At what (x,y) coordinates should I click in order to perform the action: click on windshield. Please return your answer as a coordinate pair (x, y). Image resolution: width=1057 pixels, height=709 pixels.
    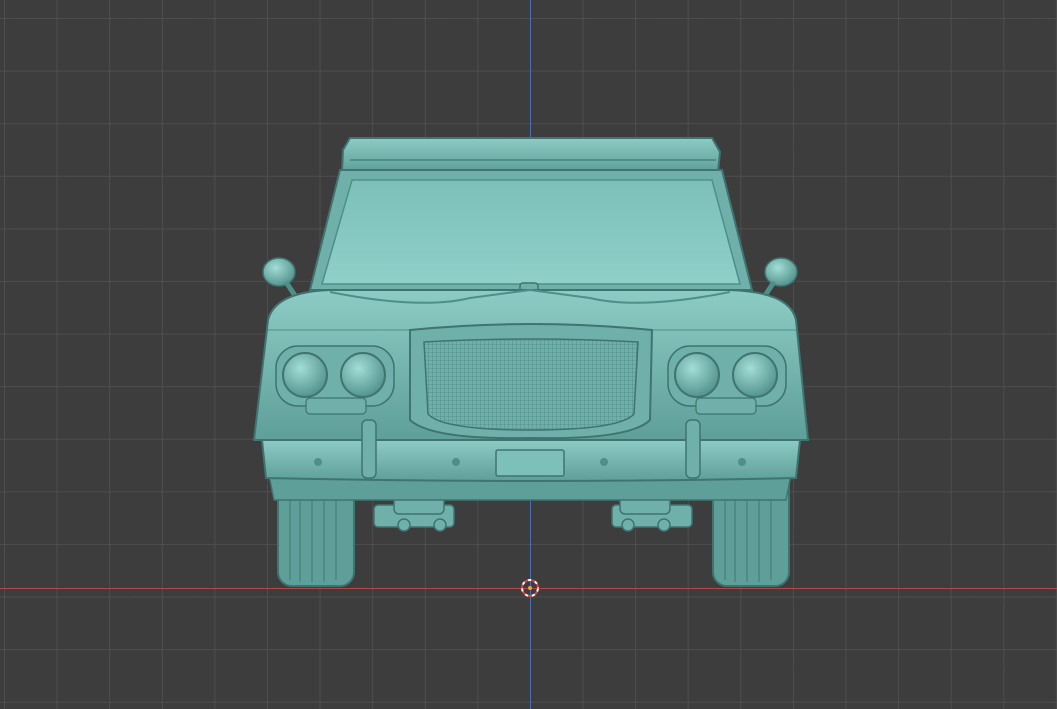
    Looking at the image, I should click on (531, 232).